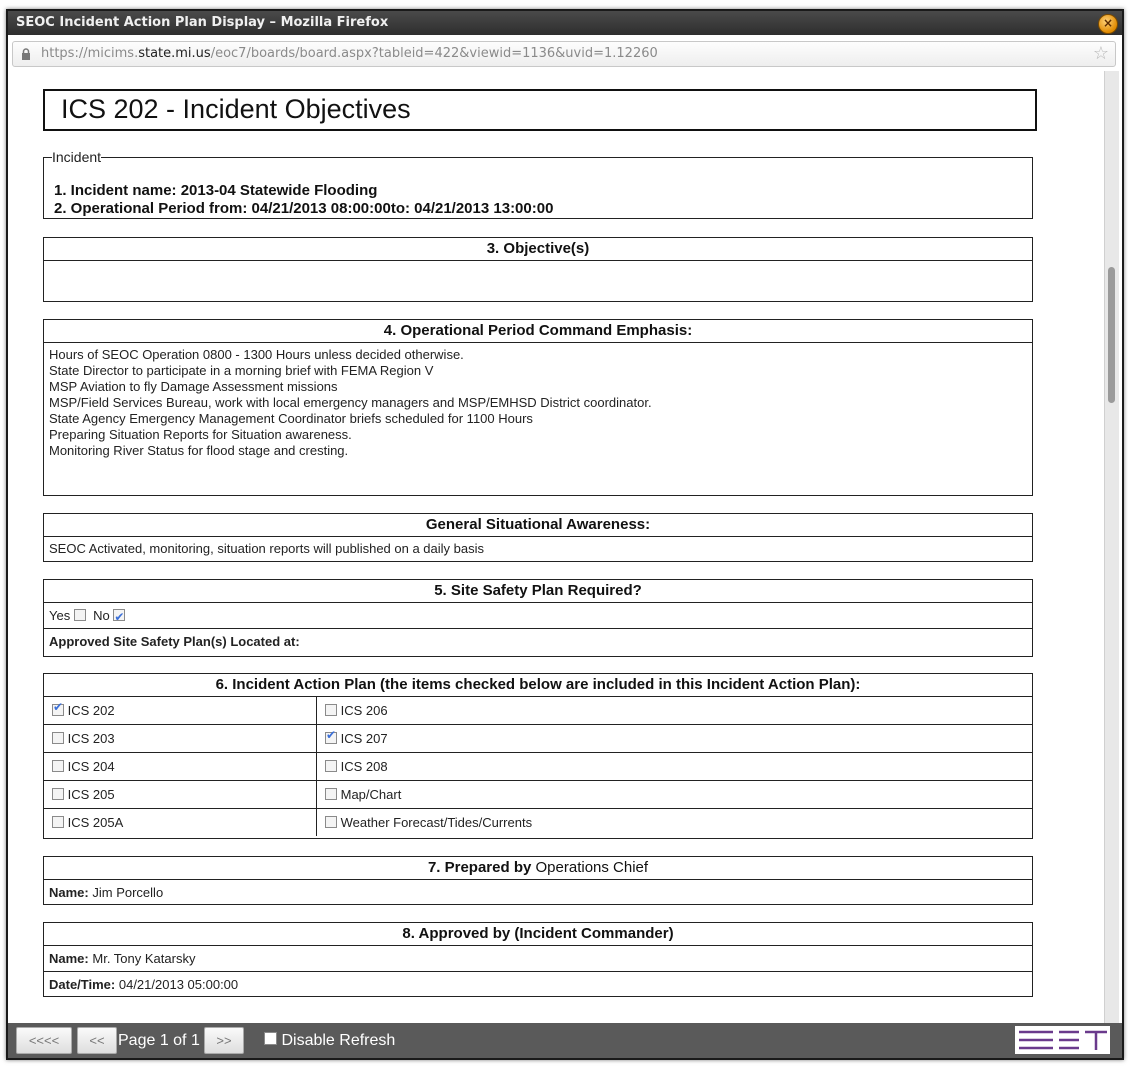  Describe the element at coordinates (1108, 24) in the screenshot. I see `close-icon: ×` at that location.